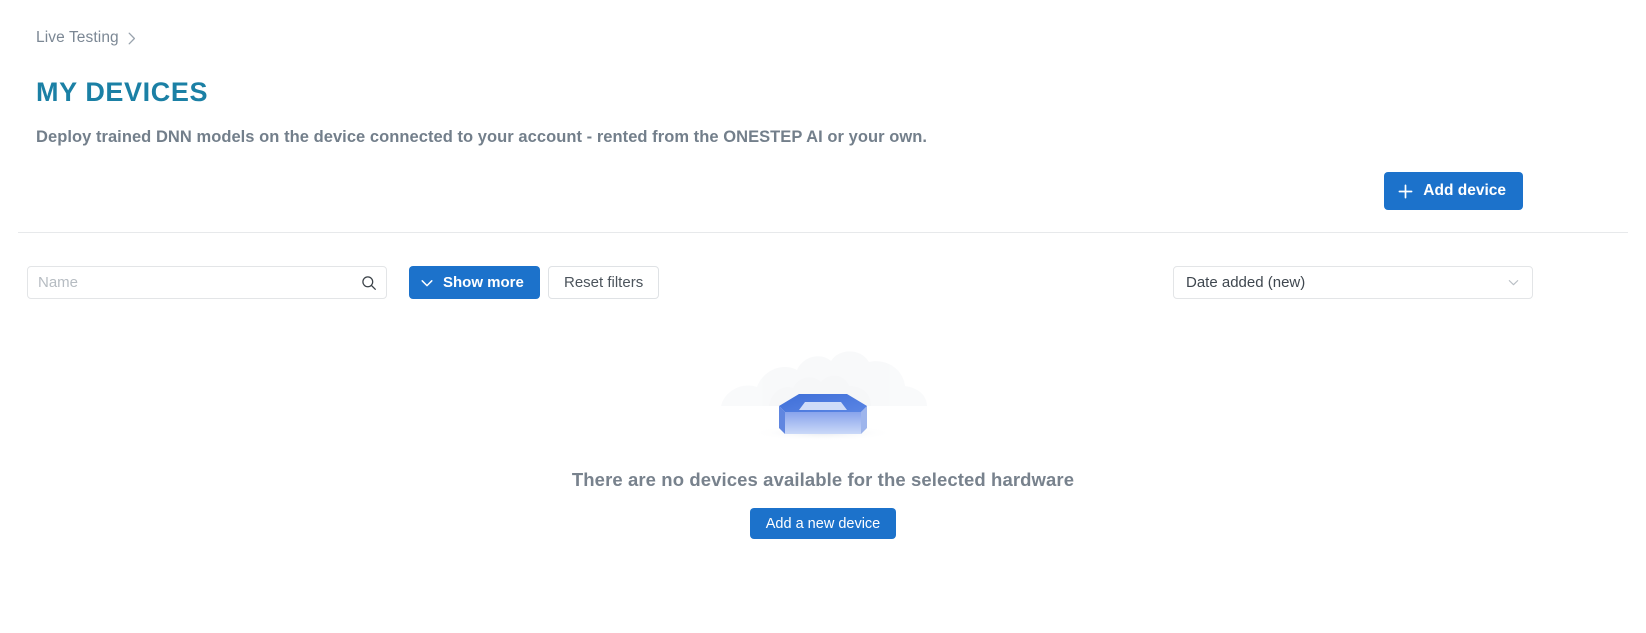  I want to click on sort-selected-value: Date added (new), so click(1246, 282).